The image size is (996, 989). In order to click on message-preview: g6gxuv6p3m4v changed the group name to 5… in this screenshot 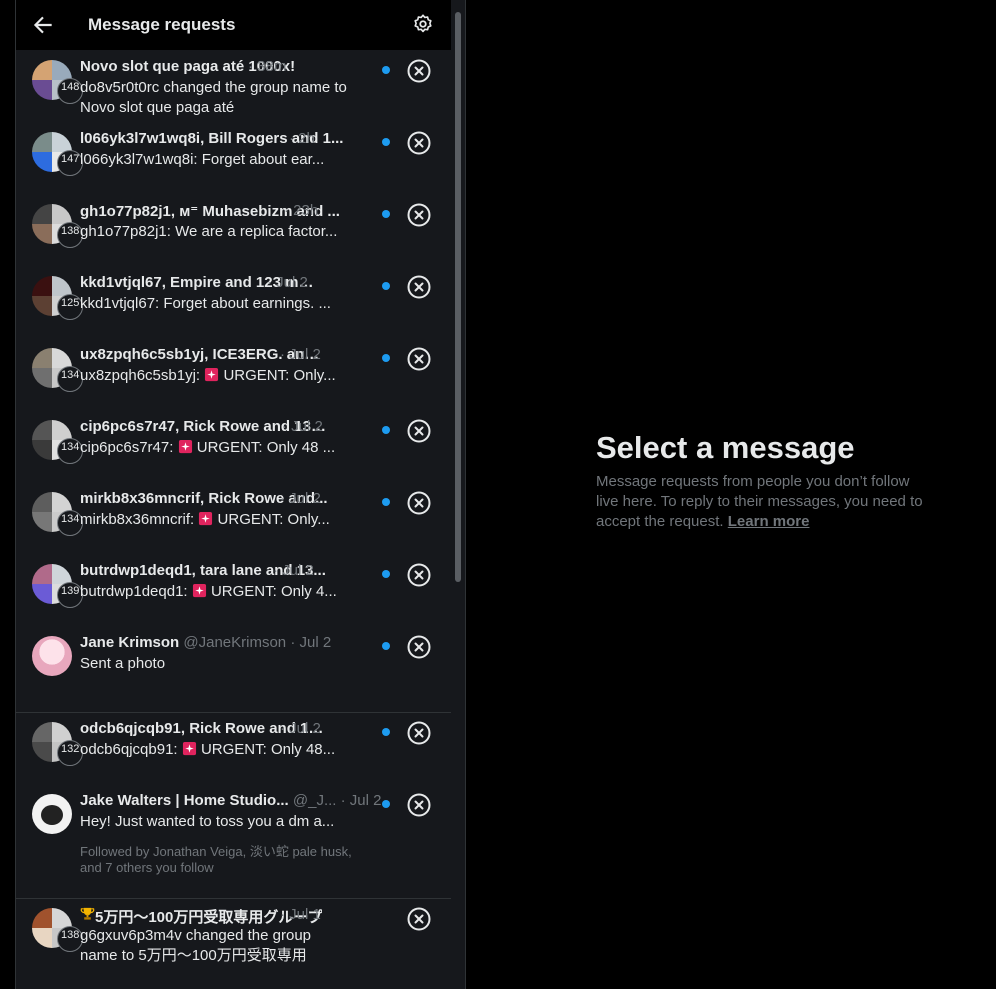, I will do `click(214, 946)`.